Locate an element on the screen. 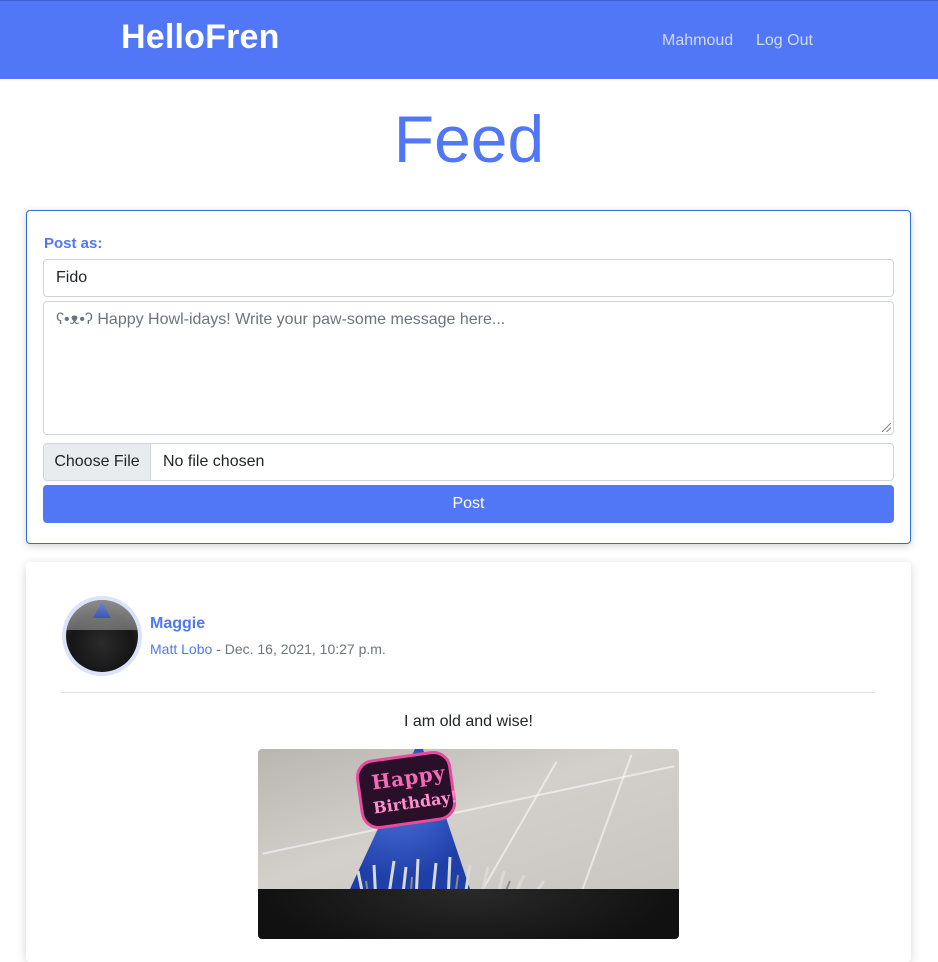  page-title: Feed is located at coordinates (469, 139).